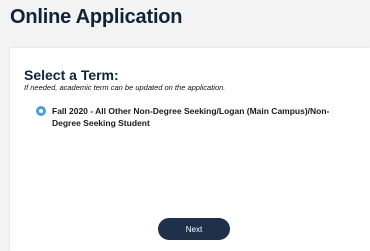 Image resolution: width=370 pixels, height=251 pixels. I want to click on section-heading: Select a Term:, so click(71, 75).